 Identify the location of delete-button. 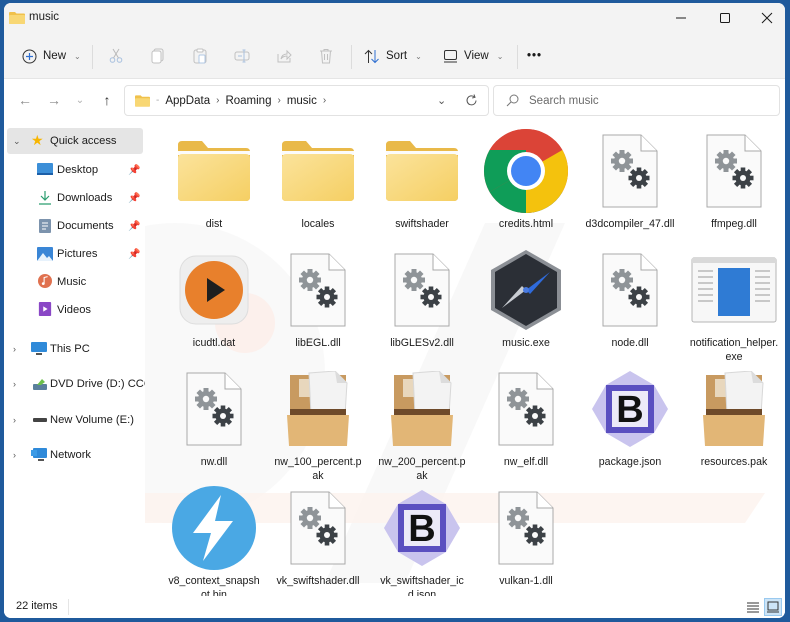
(326, 56).